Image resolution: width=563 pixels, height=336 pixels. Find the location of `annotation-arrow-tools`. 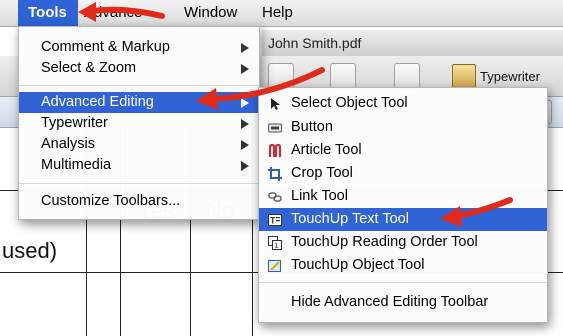

annotation-arrow-tools is located at coordinates (121, 12).